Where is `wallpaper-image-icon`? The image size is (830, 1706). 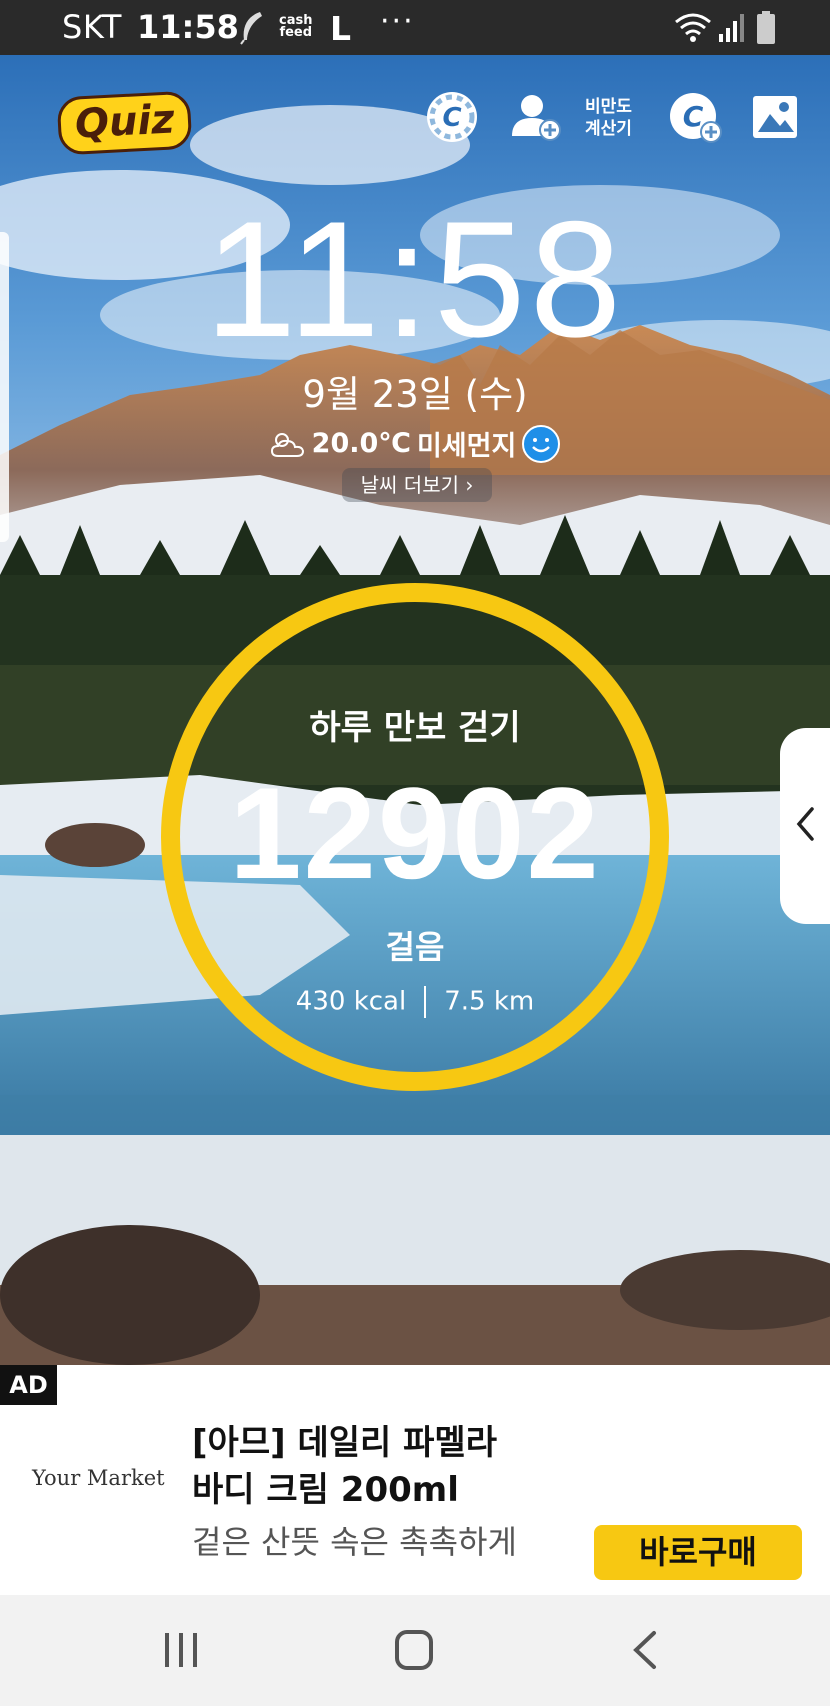 wallpaper-image-icon is located at coordinates (777, 117).